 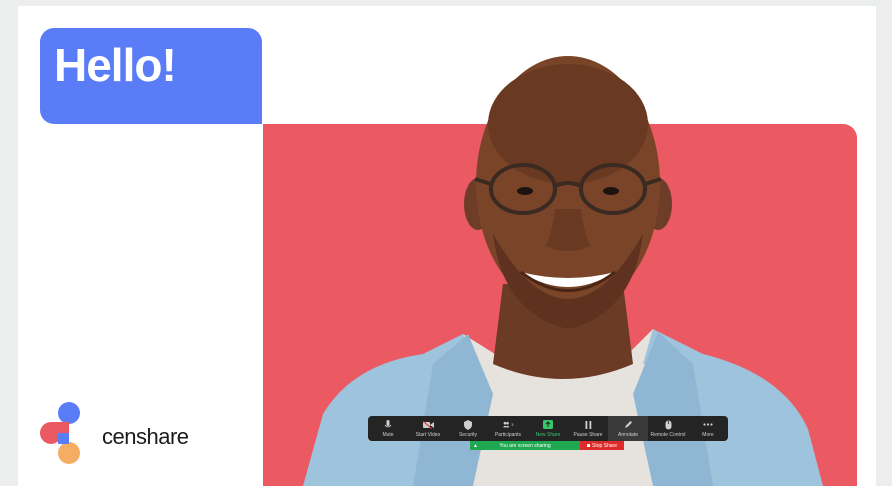 I want to click on annotate-button: Annotate, so click(x=628, y=428).